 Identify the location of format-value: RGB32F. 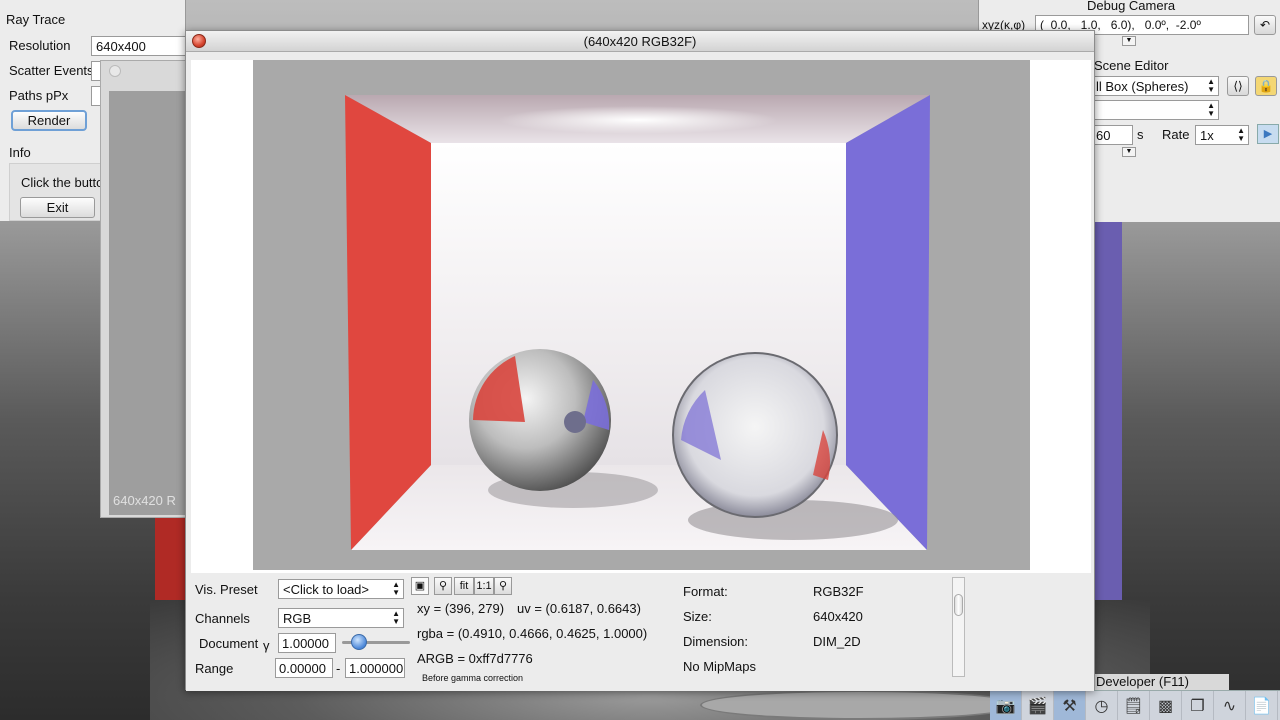
(838, 591).